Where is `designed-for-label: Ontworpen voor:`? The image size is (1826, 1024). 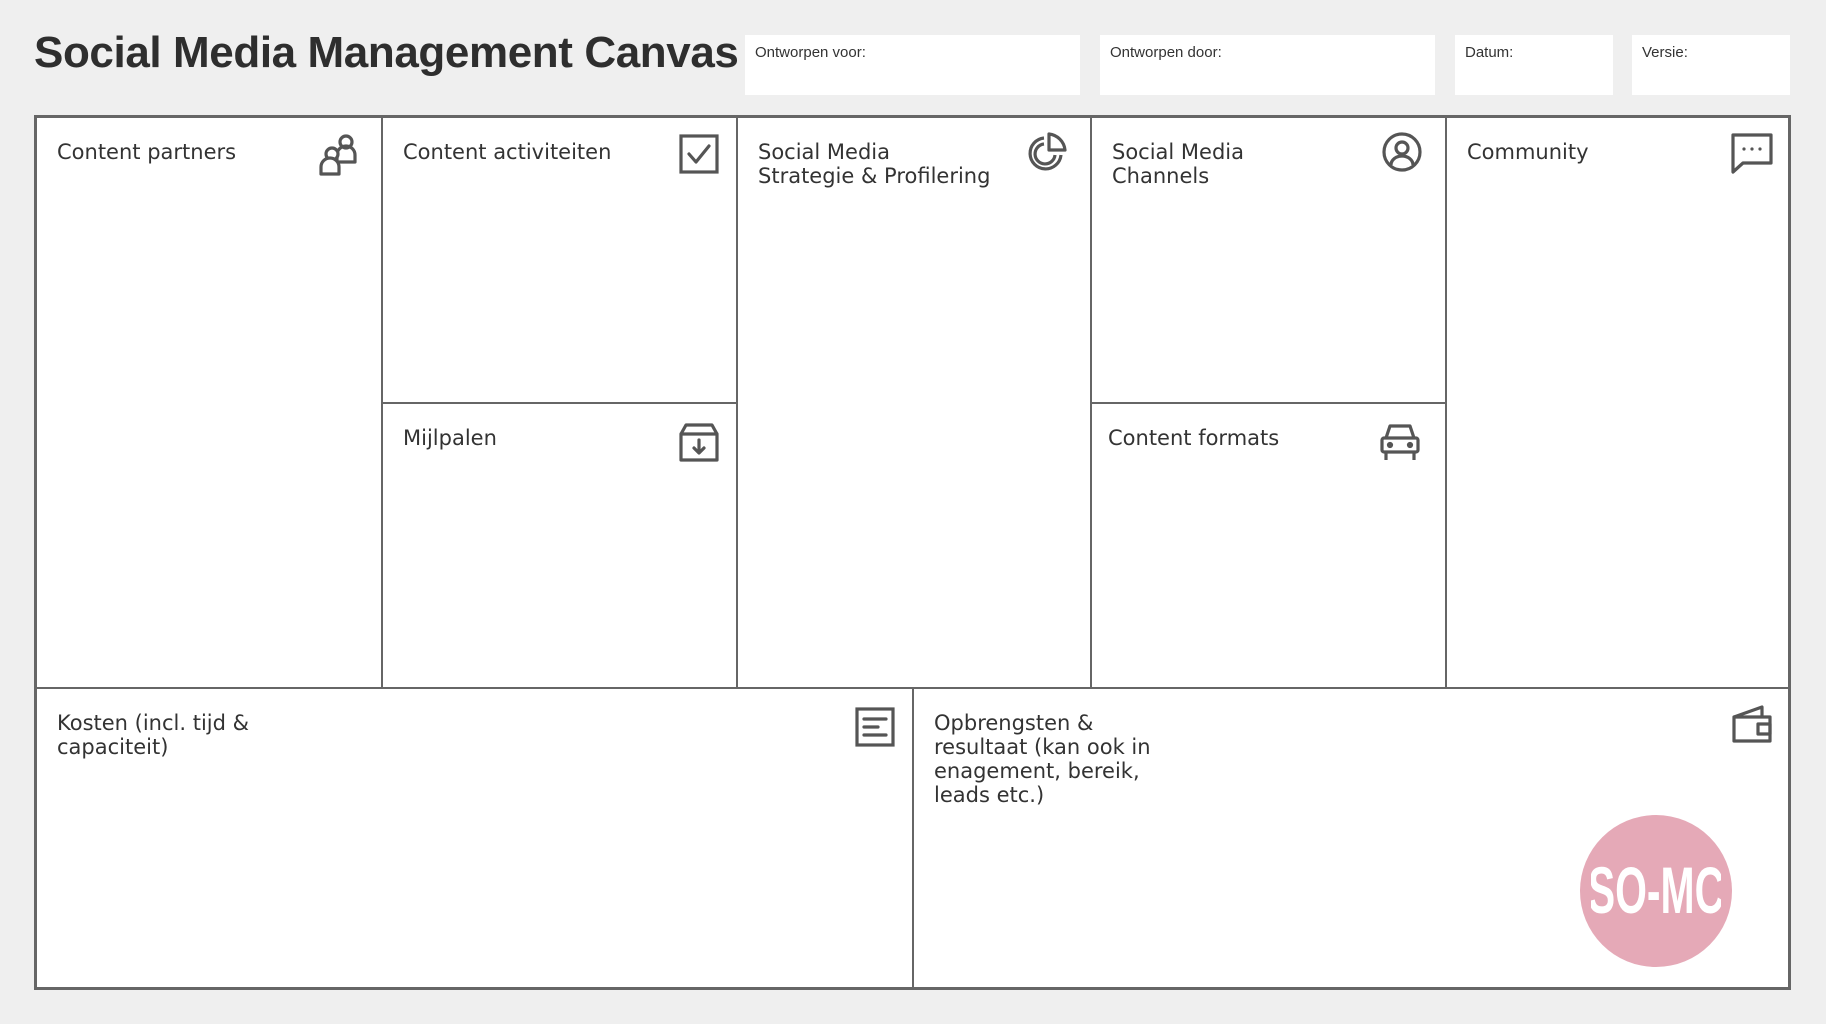
designed-for-label: Ontworpen voor: is located at coordinates (810, 52).